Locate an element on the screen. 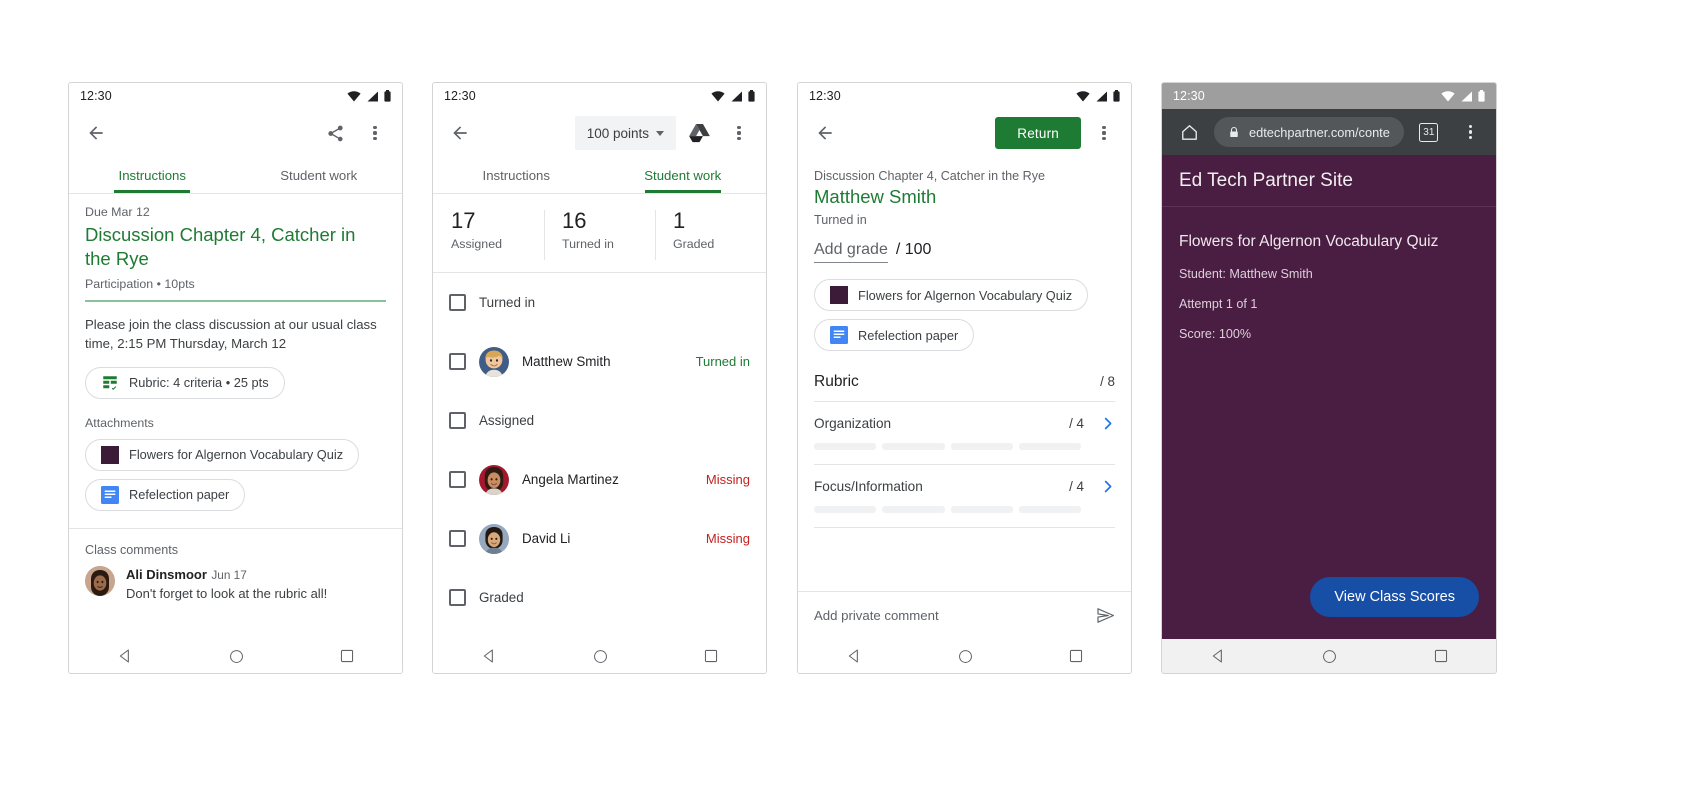 The height and width of the screenshot is (812, 1698). submission-state: Turned in is located at coordinates (840, 220).